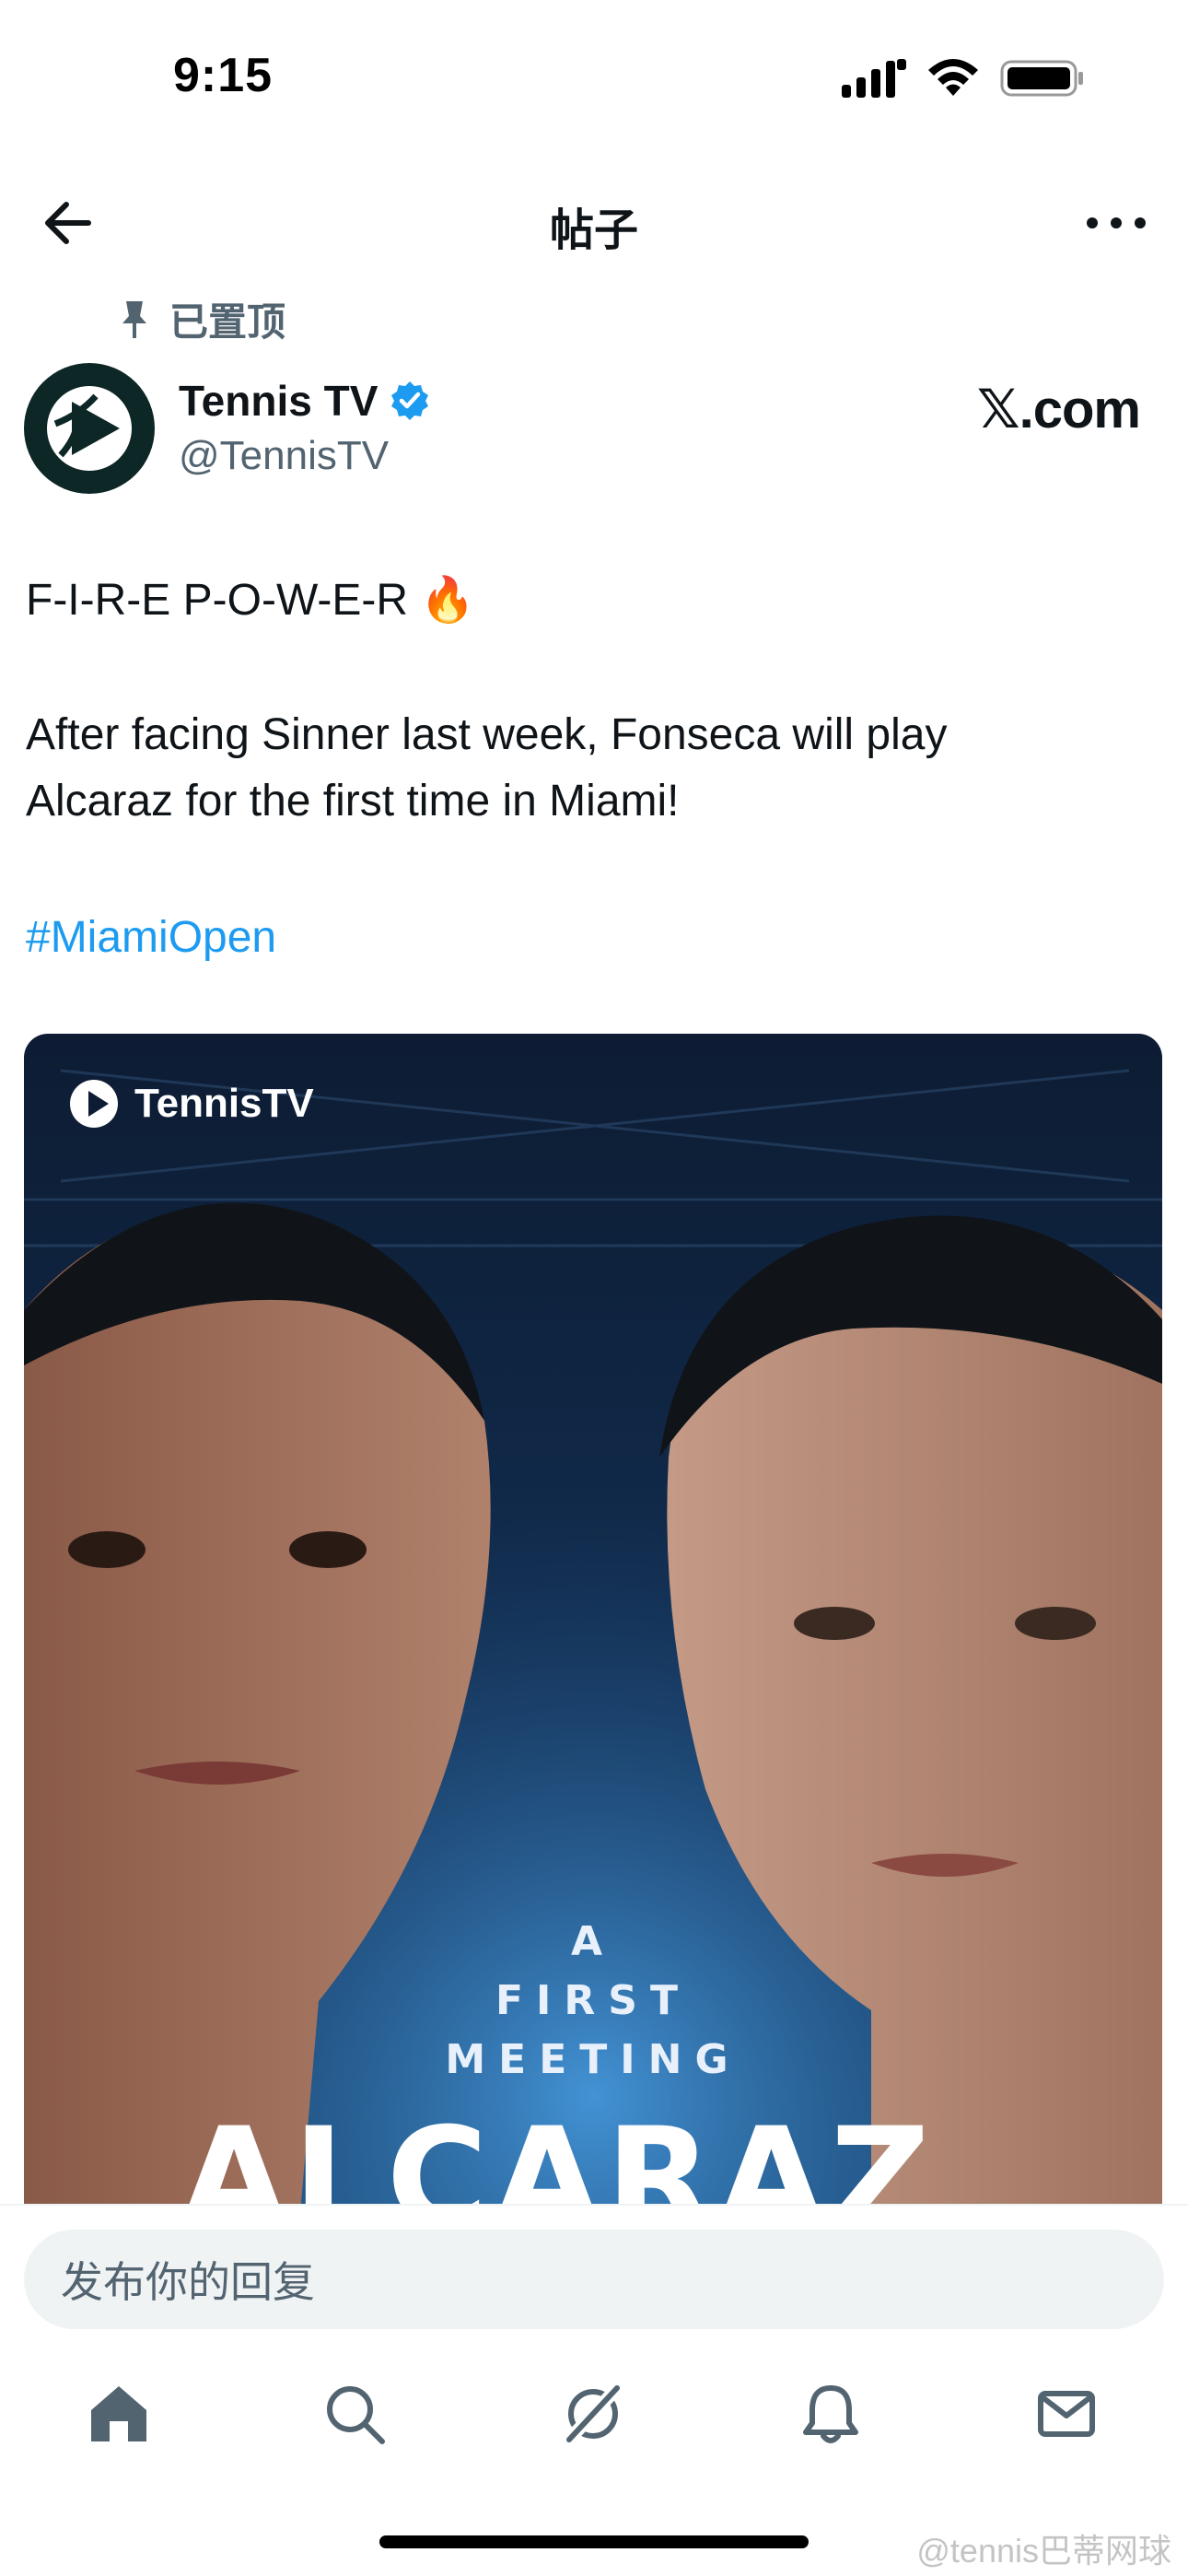 Image resolution: width=1188 pixels, height=2576 pixels. Describe the element at coordinates (227, 322) in the screenshot. I see `pinned-label: 已置顶` at that location.